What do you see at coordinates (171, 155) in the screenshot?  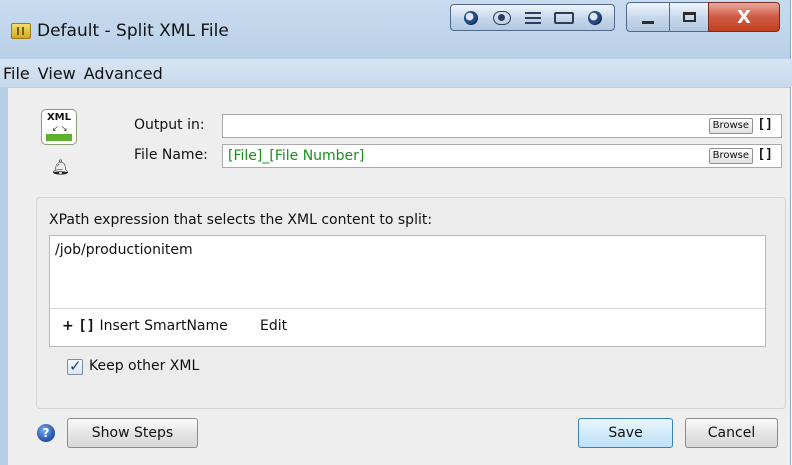 I see `filename-label: File Name:` at bounding box center [171, 155].